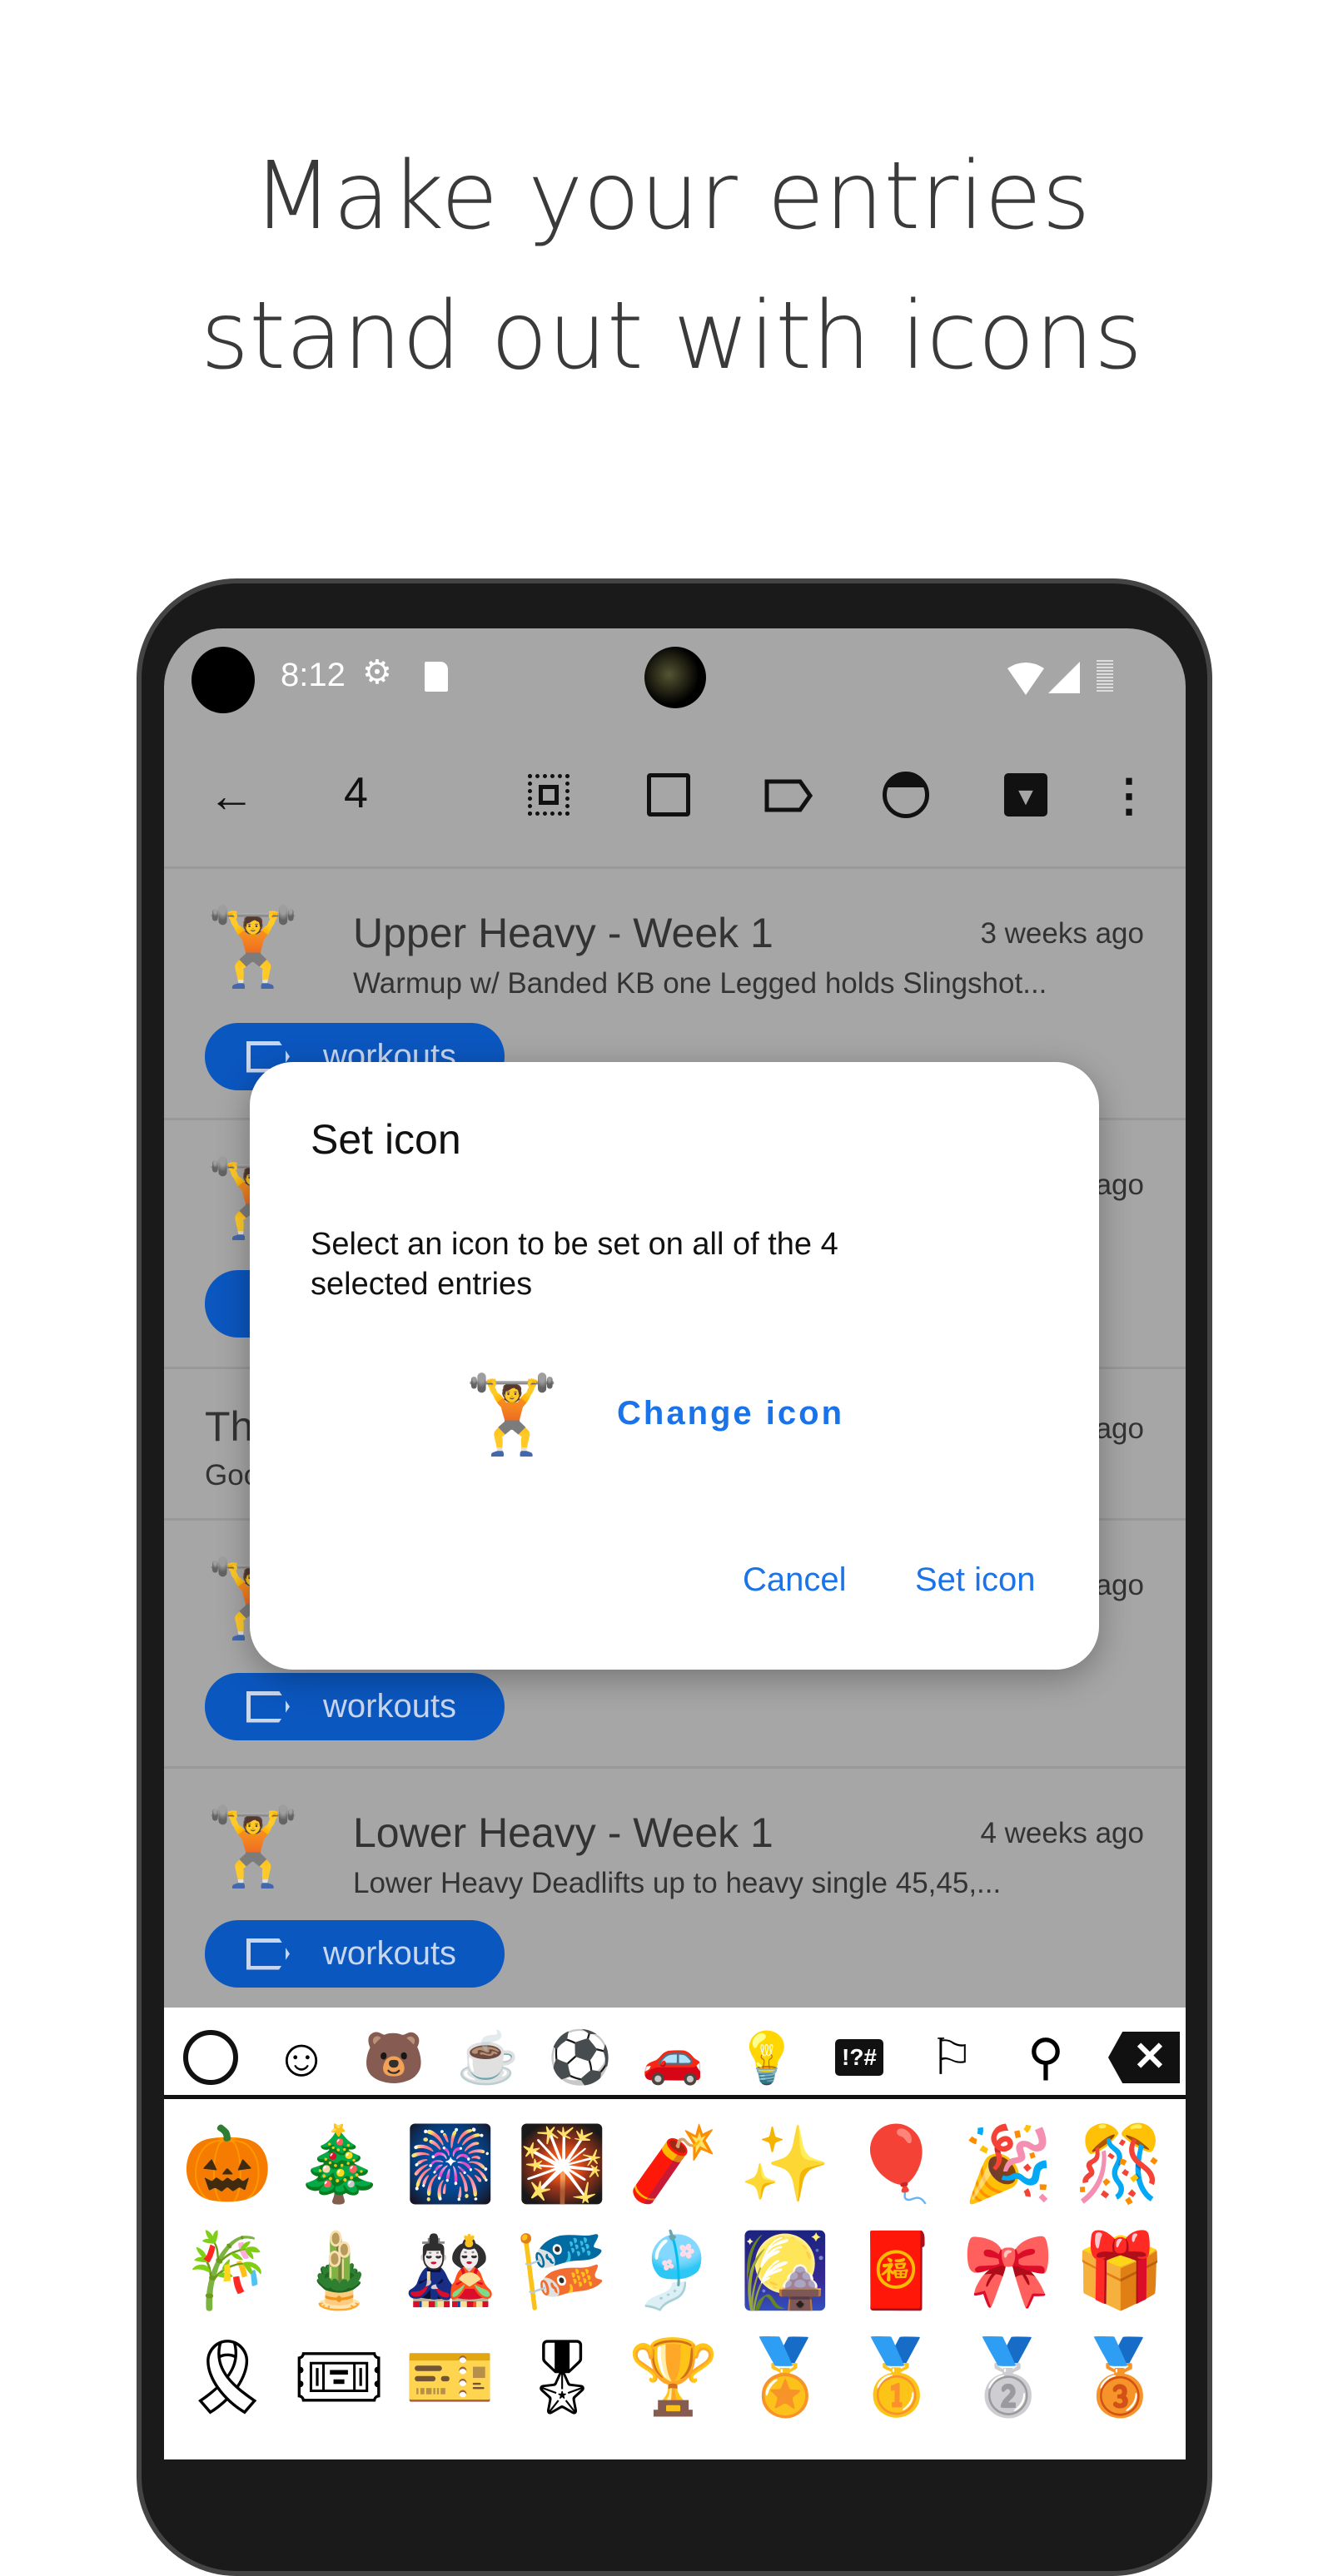 The image size is (1343, 2576). I want to click on emoji-cell: 🥇, so click(897, 2384).